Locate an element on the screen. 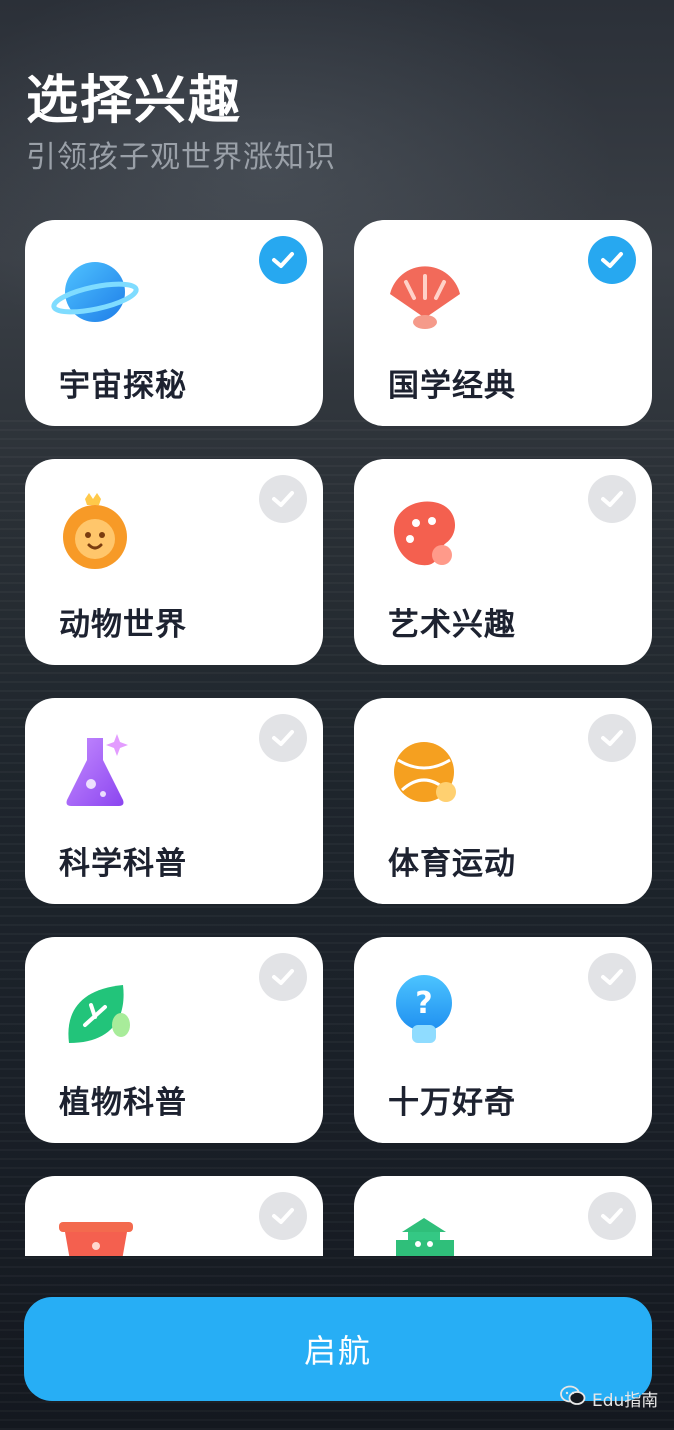 The image size is (674, 1430). leaf-icon is located at coordinates (96, 1011).